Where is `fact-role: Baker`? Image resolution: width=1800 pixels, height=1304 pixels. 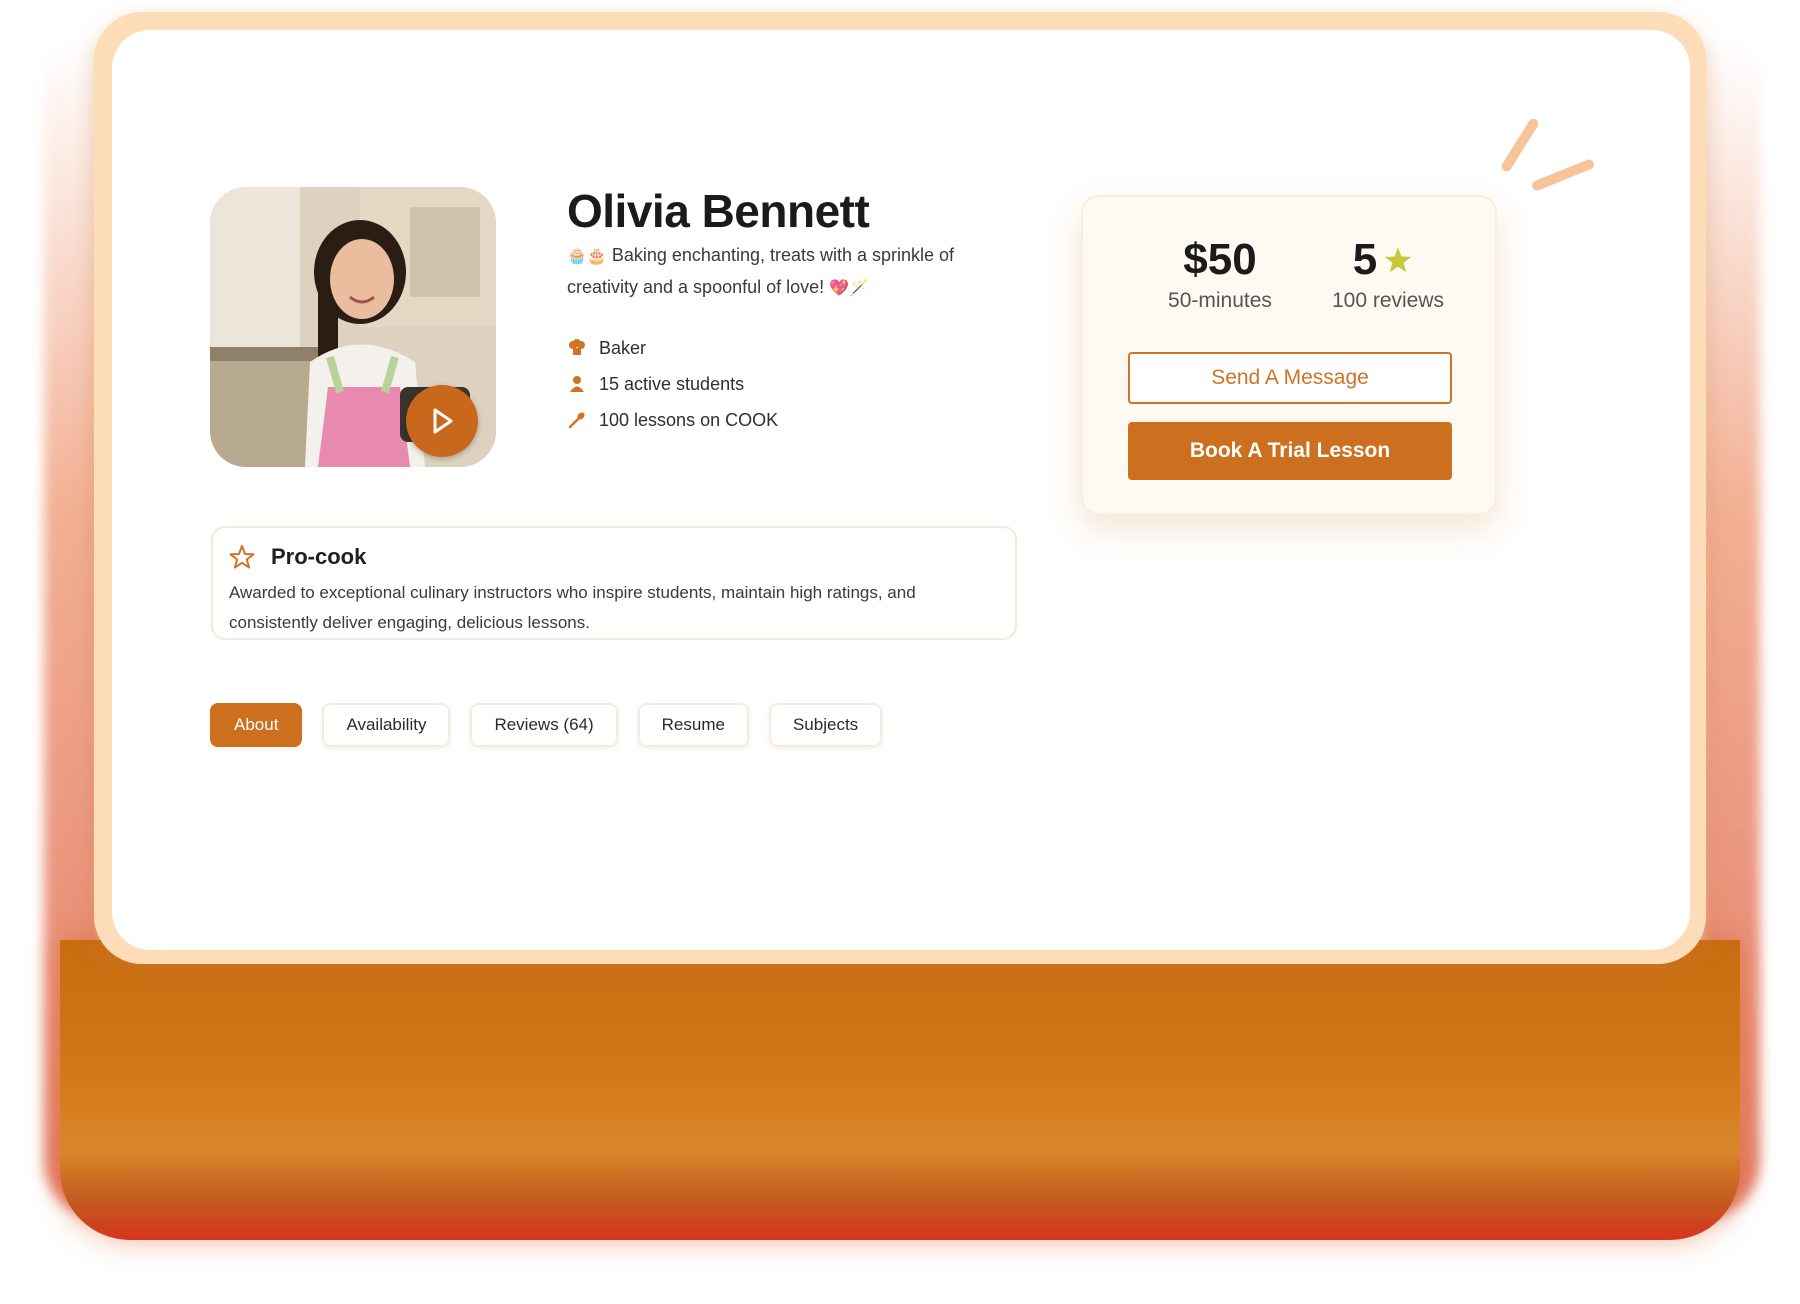
fact-role: Baker is located at coordinates (672, 348).